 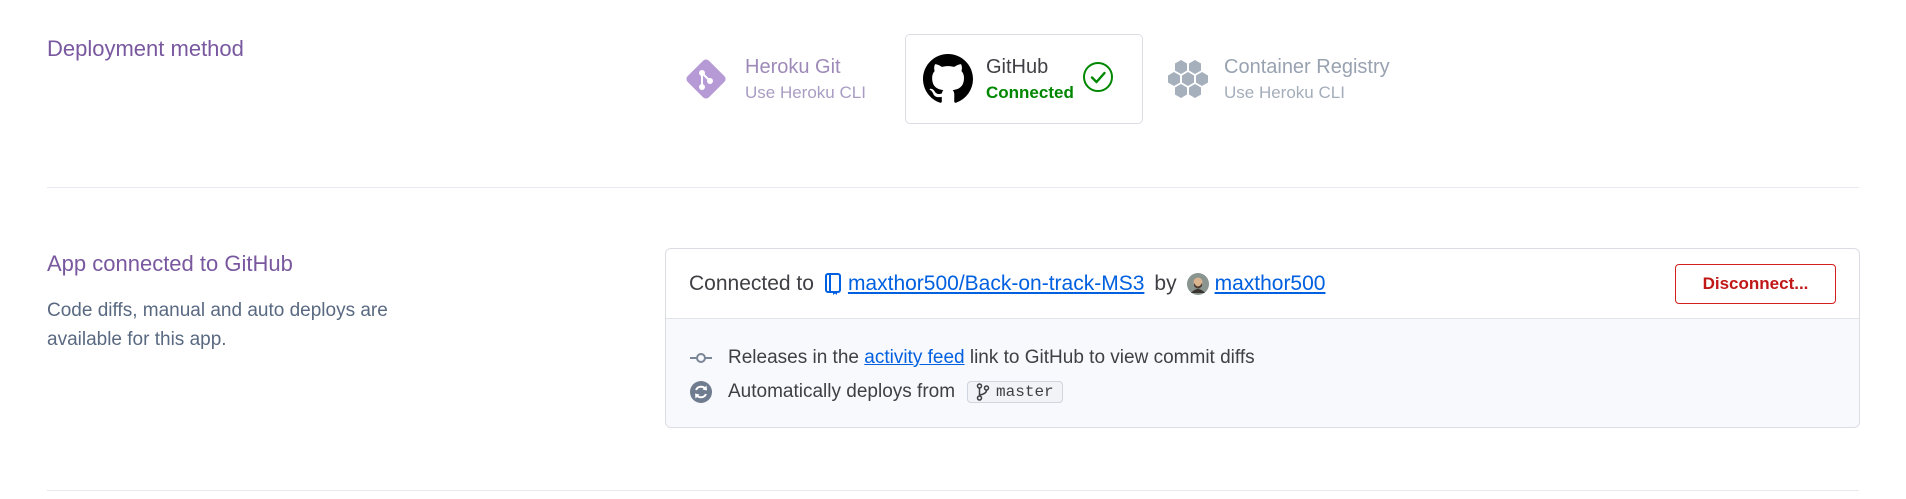 What do you see at coordinates (1112, 357) in the screenshot?
I see `releases-suffix: link to GitHub to view commit diffs` at bounding box center [1112, 357].